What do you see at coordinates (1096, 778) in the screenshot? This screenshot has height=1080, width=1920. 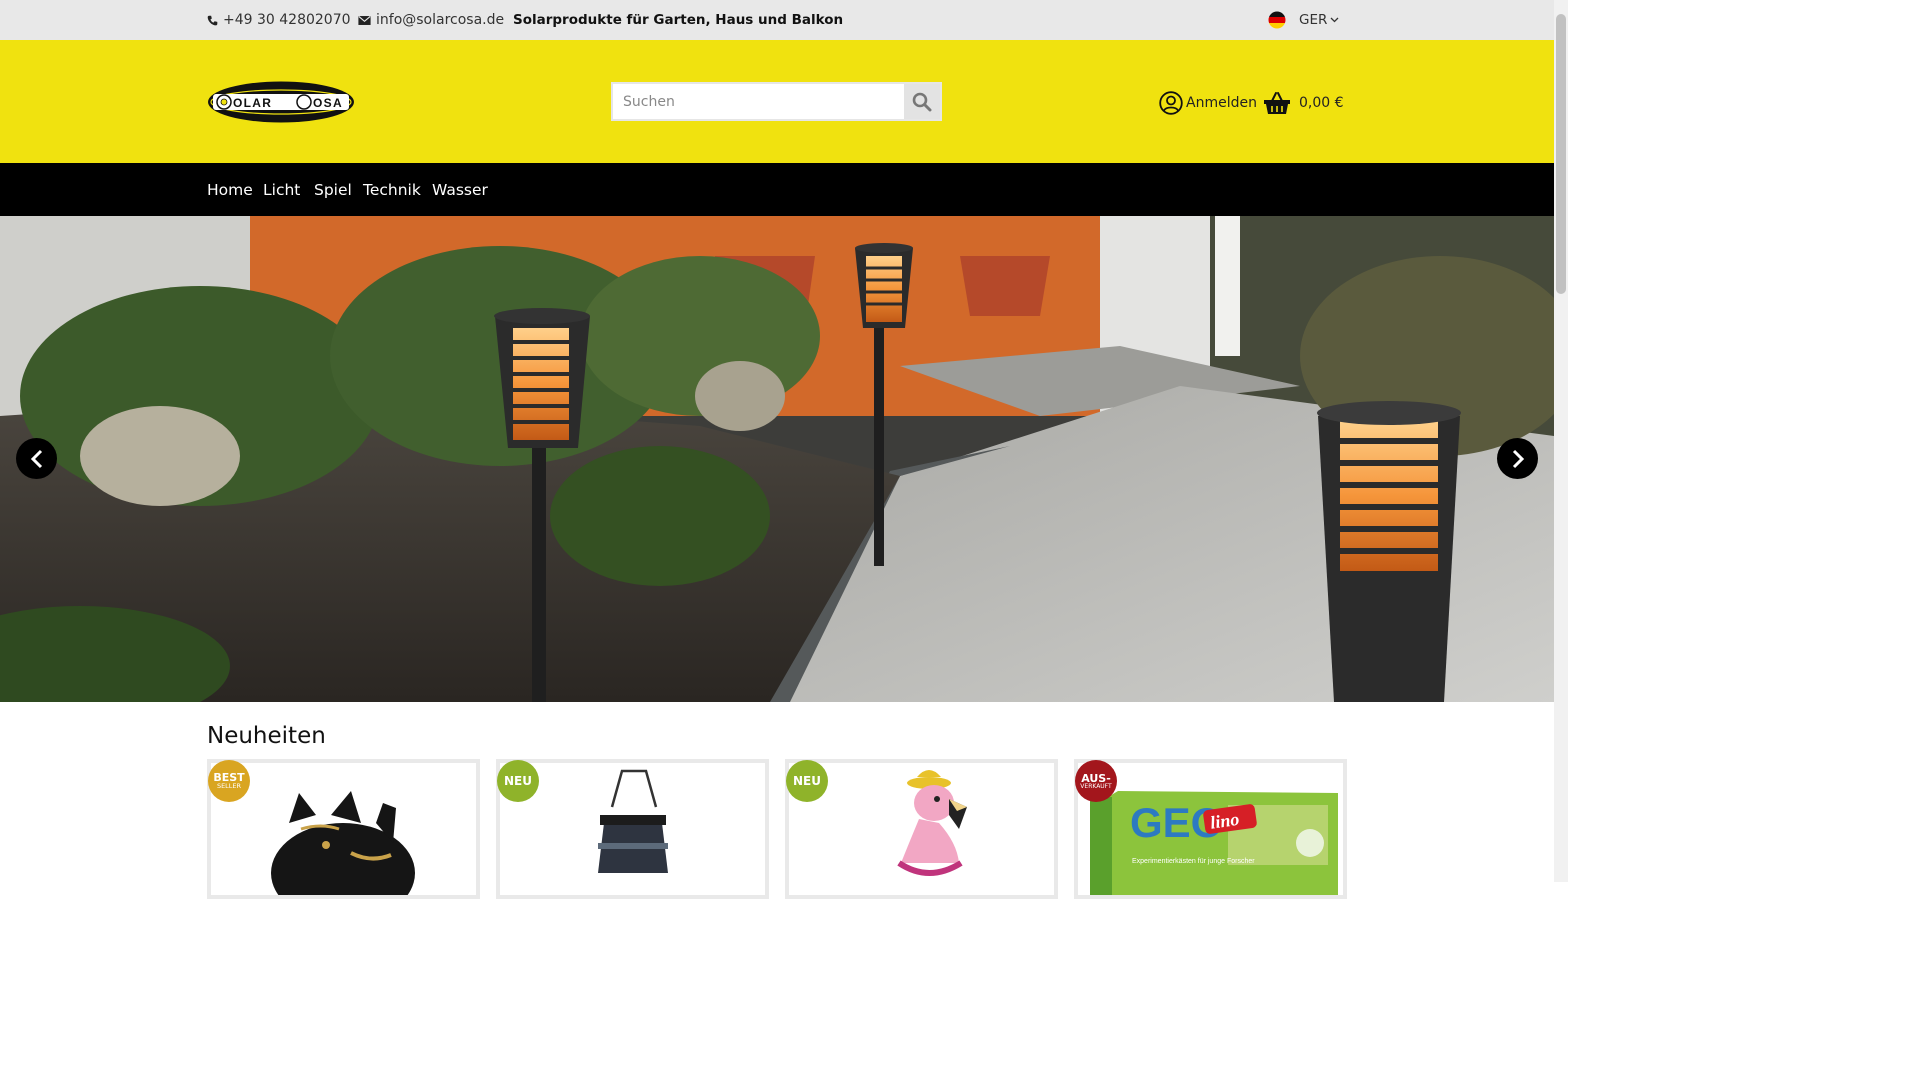 I see `badge-line-1: AUS-` at bounding box center [1096, 778].